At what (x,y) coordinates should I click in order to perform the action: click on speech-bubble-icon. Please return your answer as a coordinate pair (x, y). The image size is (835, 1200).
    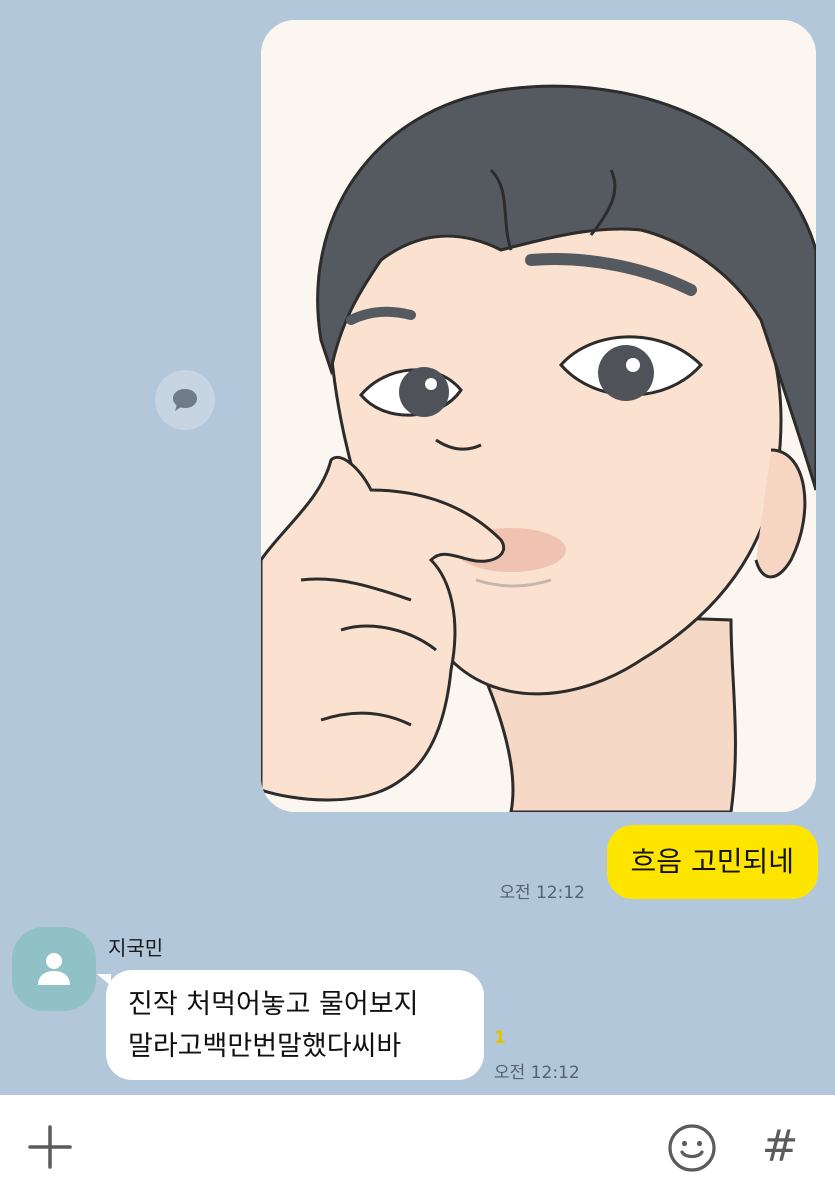
    Looking at the image, I should click on (185, 400).